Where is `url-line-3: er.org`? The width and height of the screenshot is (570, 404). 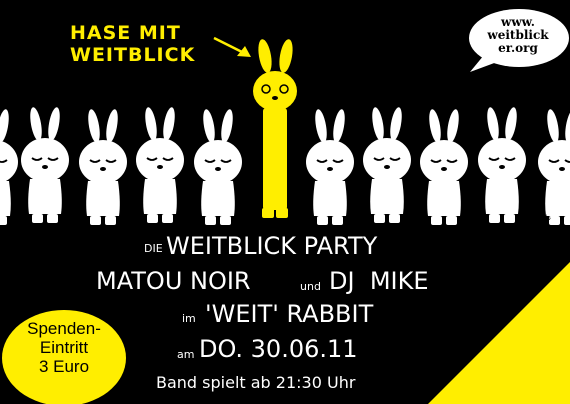
url-line-3: er.org is located at coordinates (518, 48).